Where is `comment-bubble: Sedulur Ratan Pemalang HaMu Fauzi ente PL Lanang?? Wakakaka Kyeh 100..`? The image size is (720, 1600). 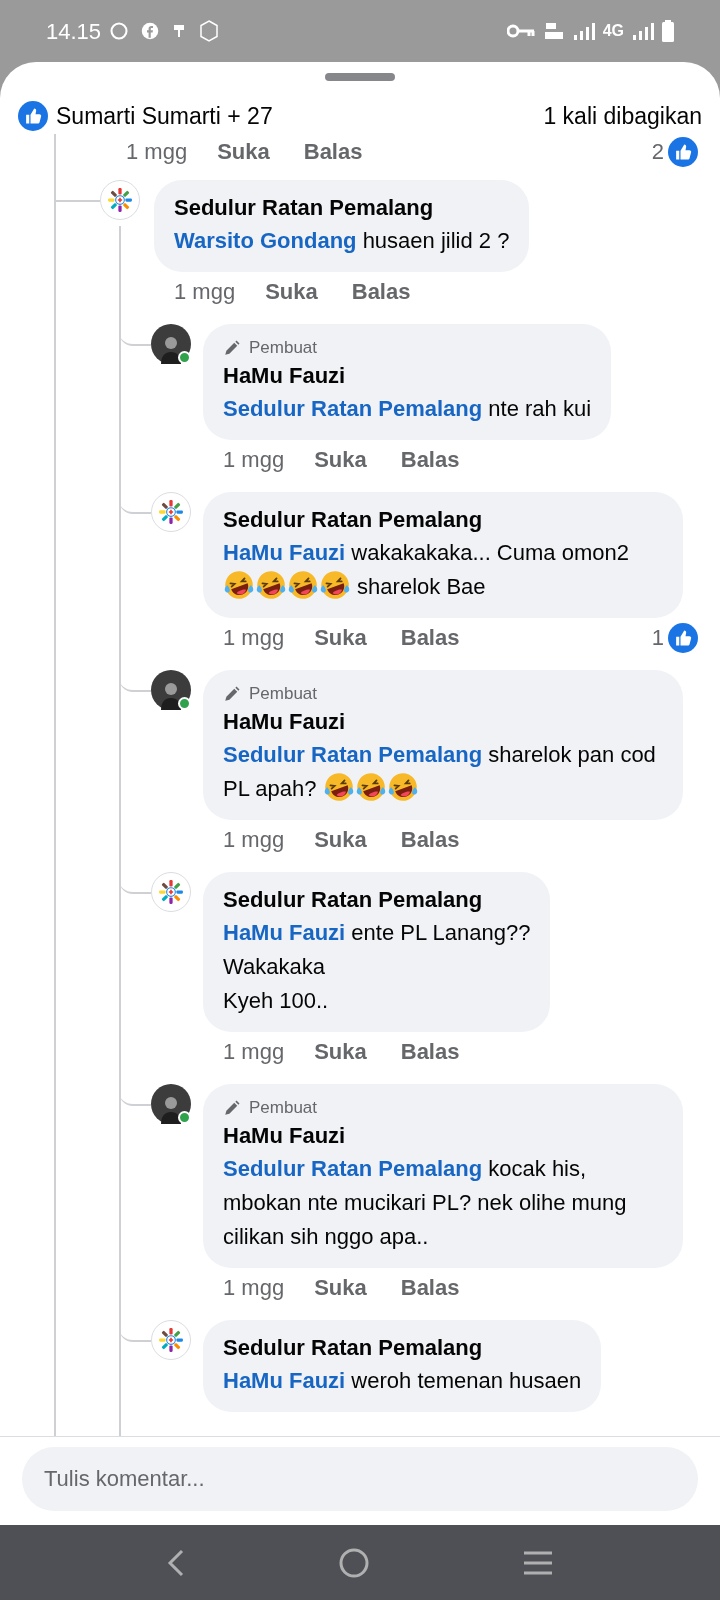
comment-bubble: Sedulur Ratan Pemalang HaMu Fauzi ente PL Lanang?? Wakakaka Kyeh 100.. is located at coordinates (377, 951).